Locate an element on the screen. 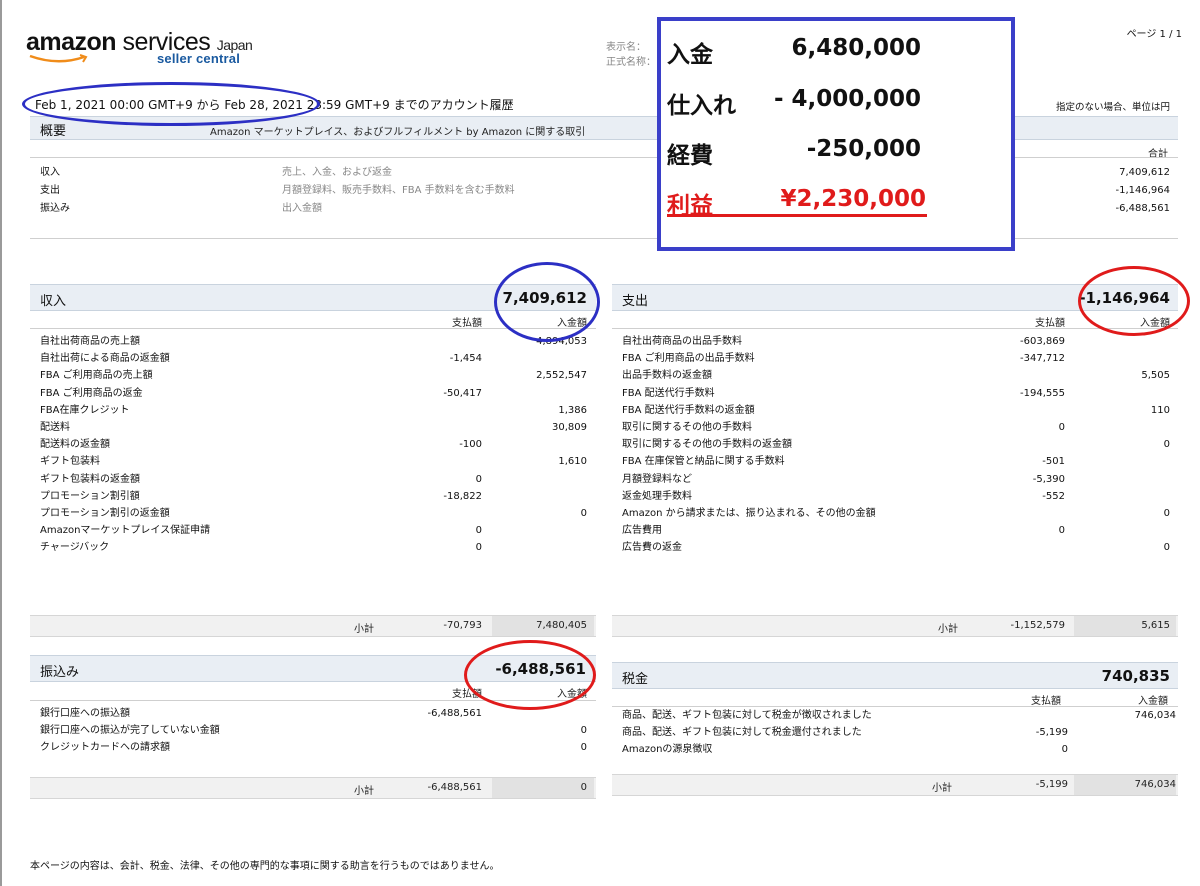 Image resolution: width=1200 pixels, height=886 pixels. income-row: チャージバック 0 is located at coordinates (313, 547).